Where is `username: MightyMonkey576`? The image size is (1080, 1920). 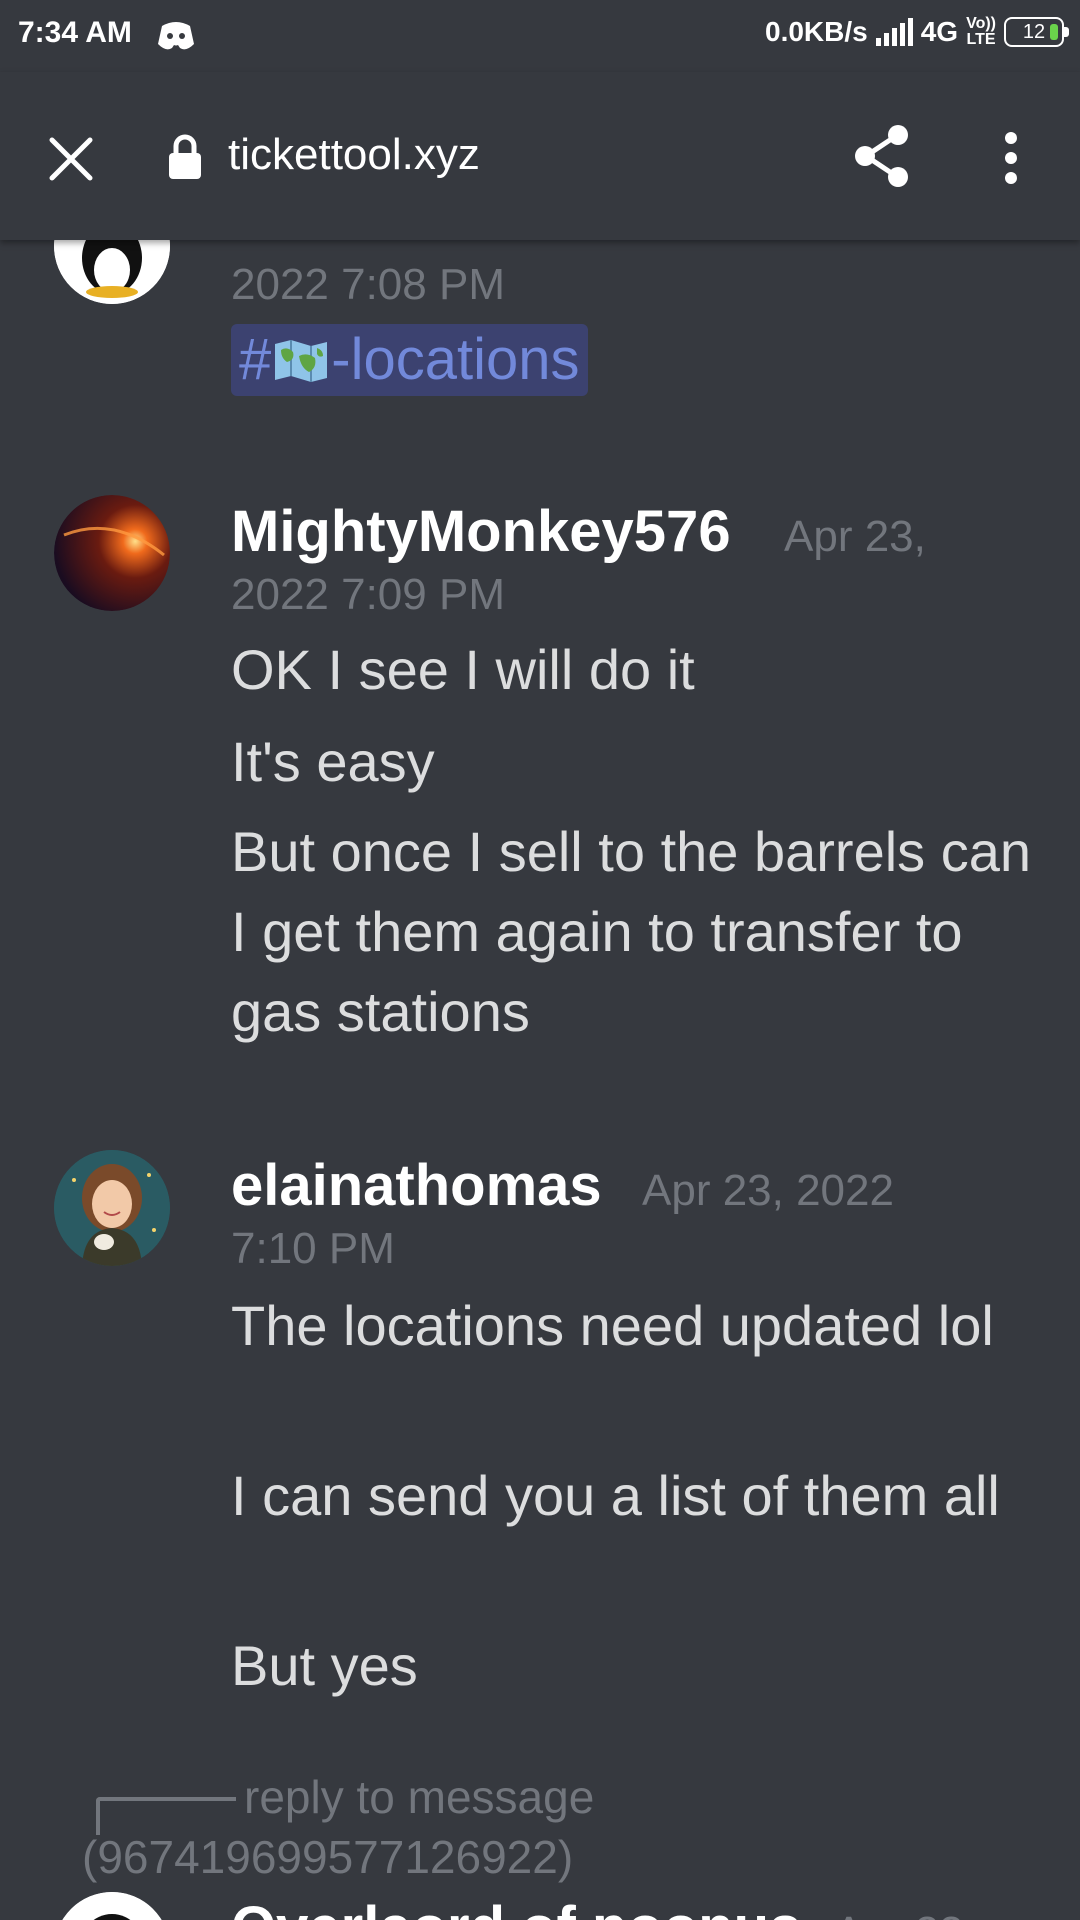 username: MightyMonkey576 is located at coordinates (481, 531).